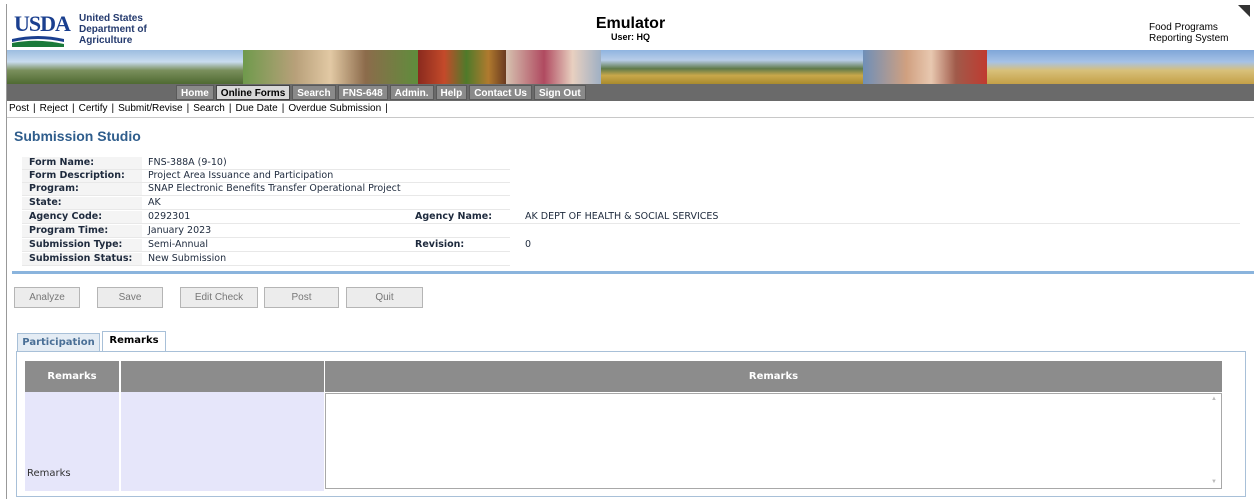 This screenshot has width=1254, height=499. I want to click on remarks-textarea, so click(773, 441).